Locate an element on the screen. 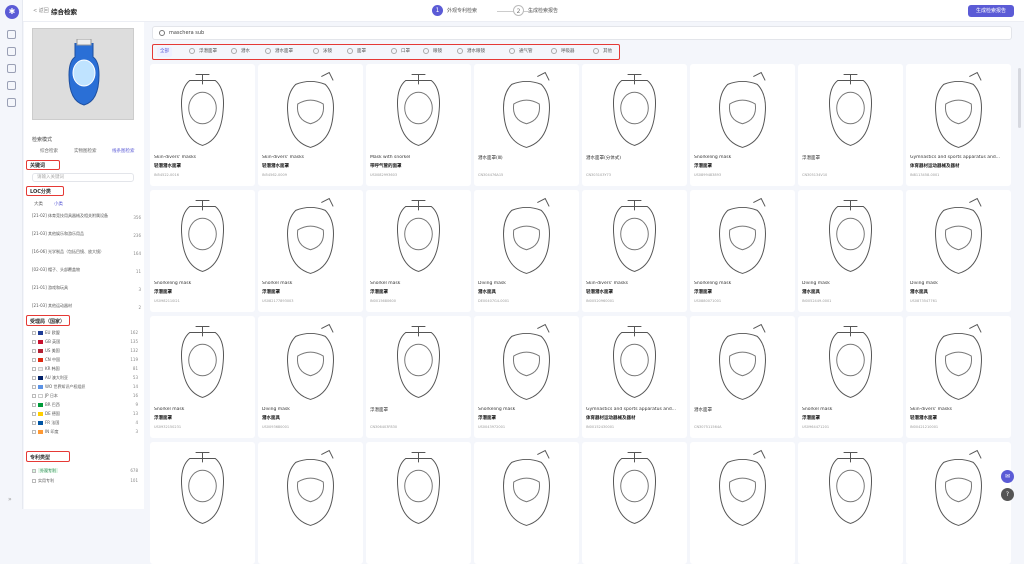 The image size is (1024, 564). generate-report-button: 生成检索报告 is located at coordinates (990, 11).